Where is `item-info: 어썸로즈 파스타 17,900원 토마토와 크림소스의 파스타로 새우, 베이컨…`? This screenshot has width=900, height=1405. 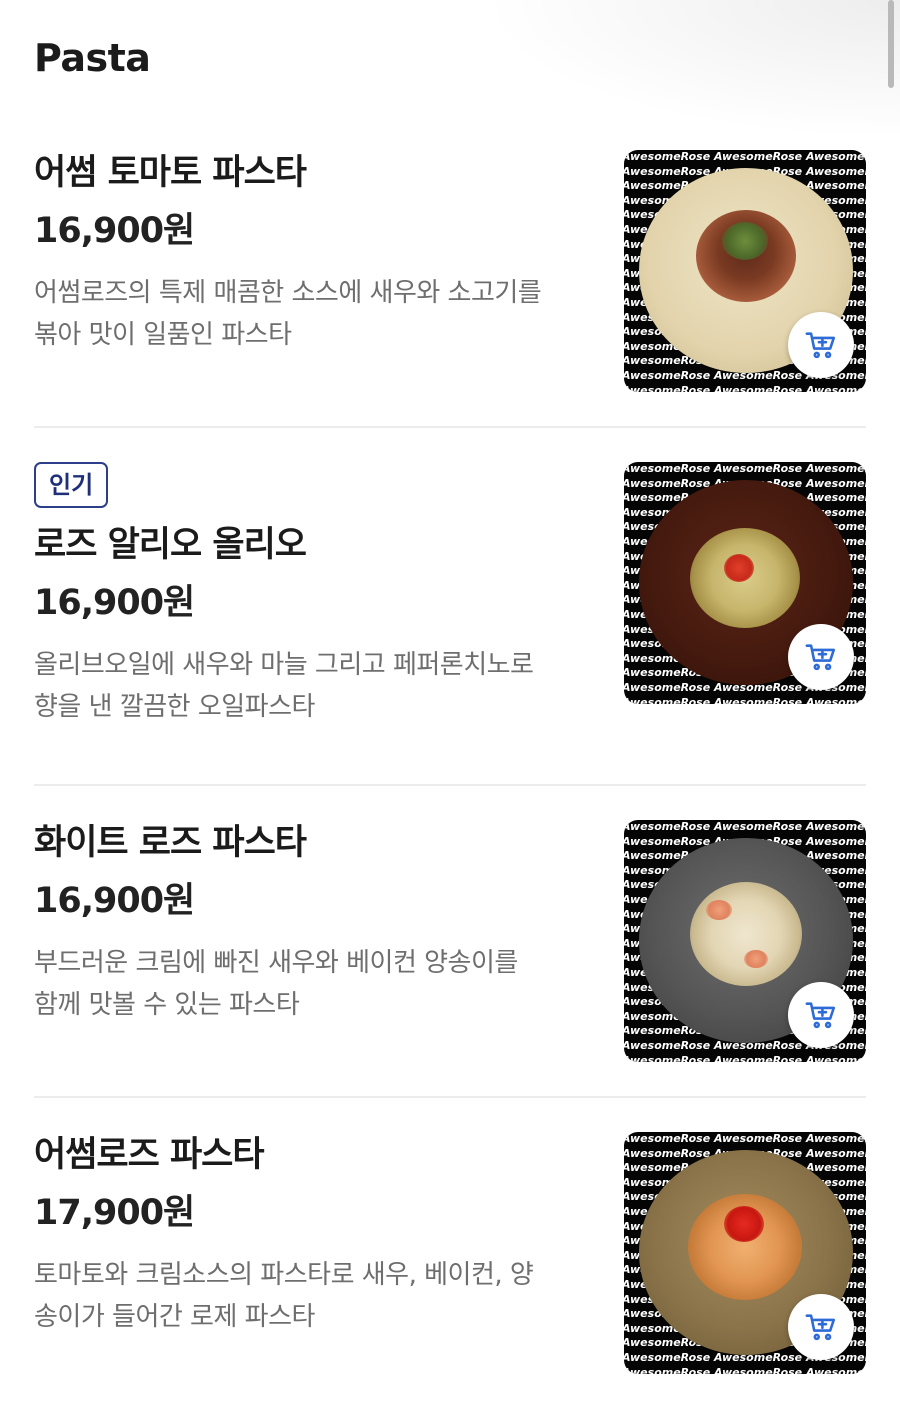
item-info: 어썸로즈 파스타 17,900원 토마토와 크림소스의 파스타로 새우, 베이컨… is located at coordinates (314, 1235).